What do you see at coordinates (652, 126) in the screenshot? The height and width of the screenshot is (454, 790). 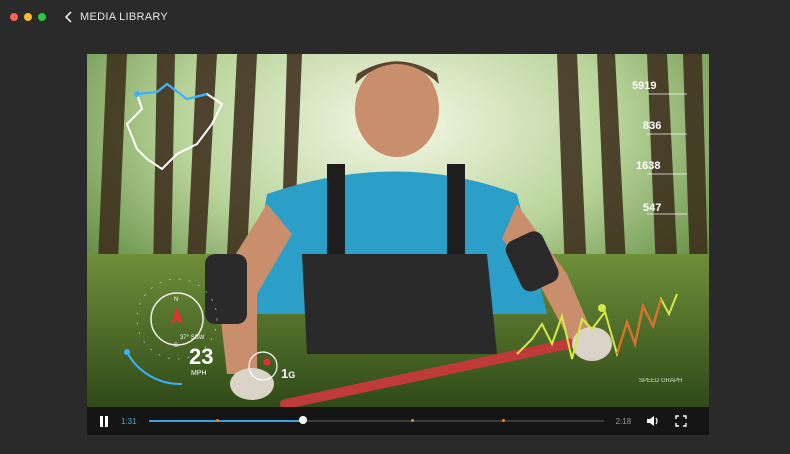 I see `stat-value-2: 836` at bounding box center [652, 126].